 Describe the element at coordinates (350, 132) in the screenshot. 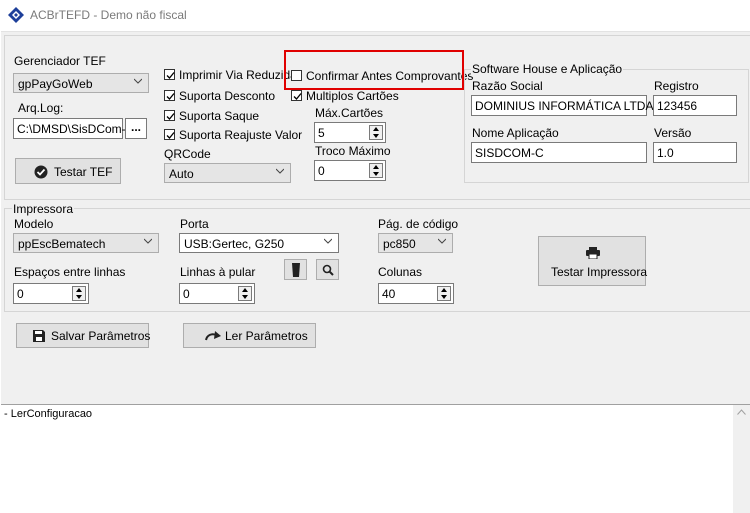

I see `max-cartoes-spinner: 5` at that location.